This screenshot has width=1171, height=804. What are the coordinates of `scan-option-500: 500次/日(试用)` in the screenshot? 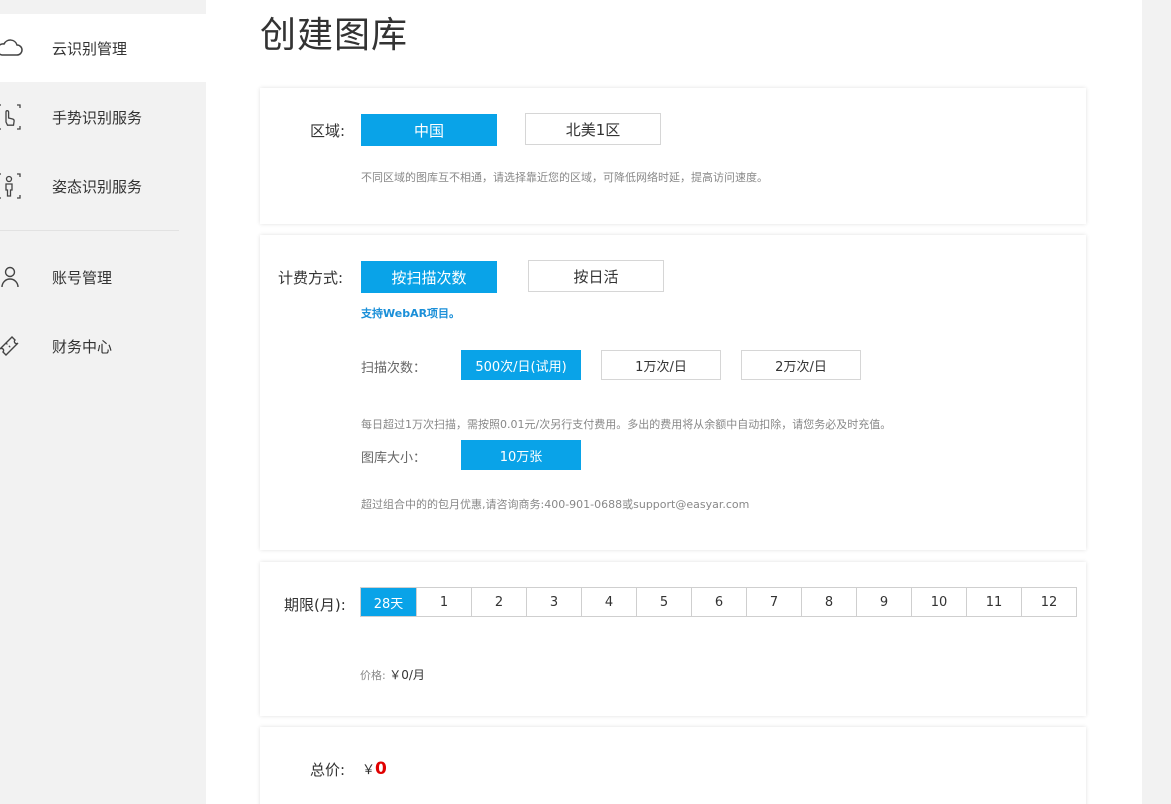 It's located at (521, 365).